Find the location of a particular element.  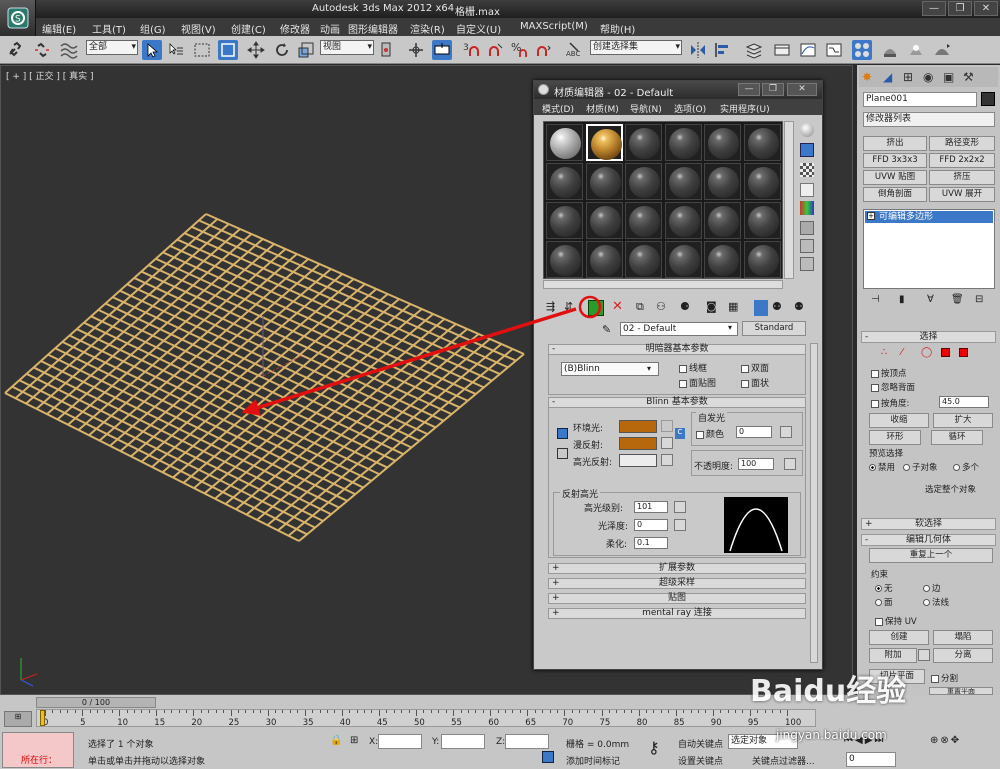

vertex-mode-icon: ∴ is located at coordinates (884, 352).